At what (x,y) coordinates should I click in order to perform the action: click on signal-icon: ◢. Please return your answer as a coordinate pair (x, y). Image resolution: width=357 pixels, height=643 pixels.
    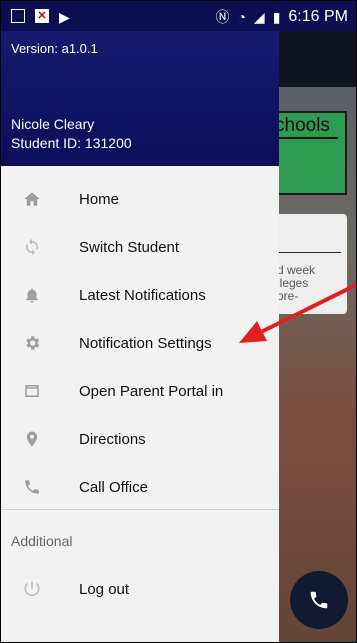
    Looking at the image, I should click on (259, 16).